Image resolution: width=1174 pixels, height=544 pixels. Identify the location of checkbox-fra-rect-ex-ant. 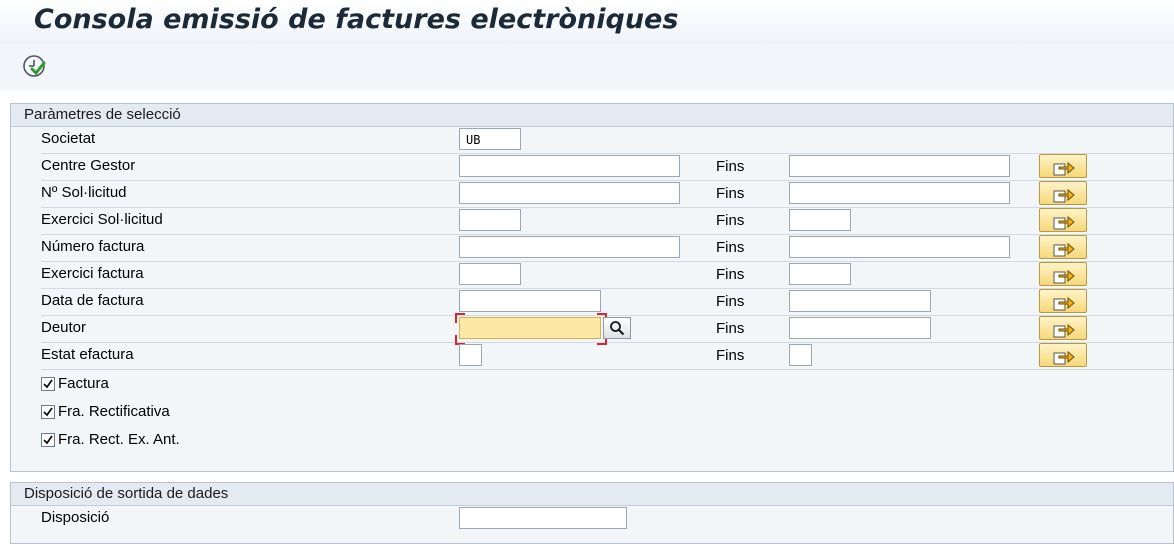
(48, 440).